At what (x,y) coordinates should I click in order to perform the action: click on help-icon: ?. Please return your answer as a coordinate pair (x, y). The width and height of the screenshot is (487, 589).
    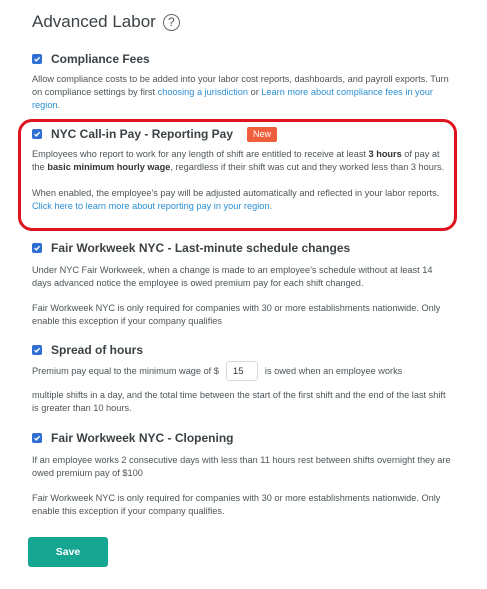
    Looking at the image, I should click on (171, 22).